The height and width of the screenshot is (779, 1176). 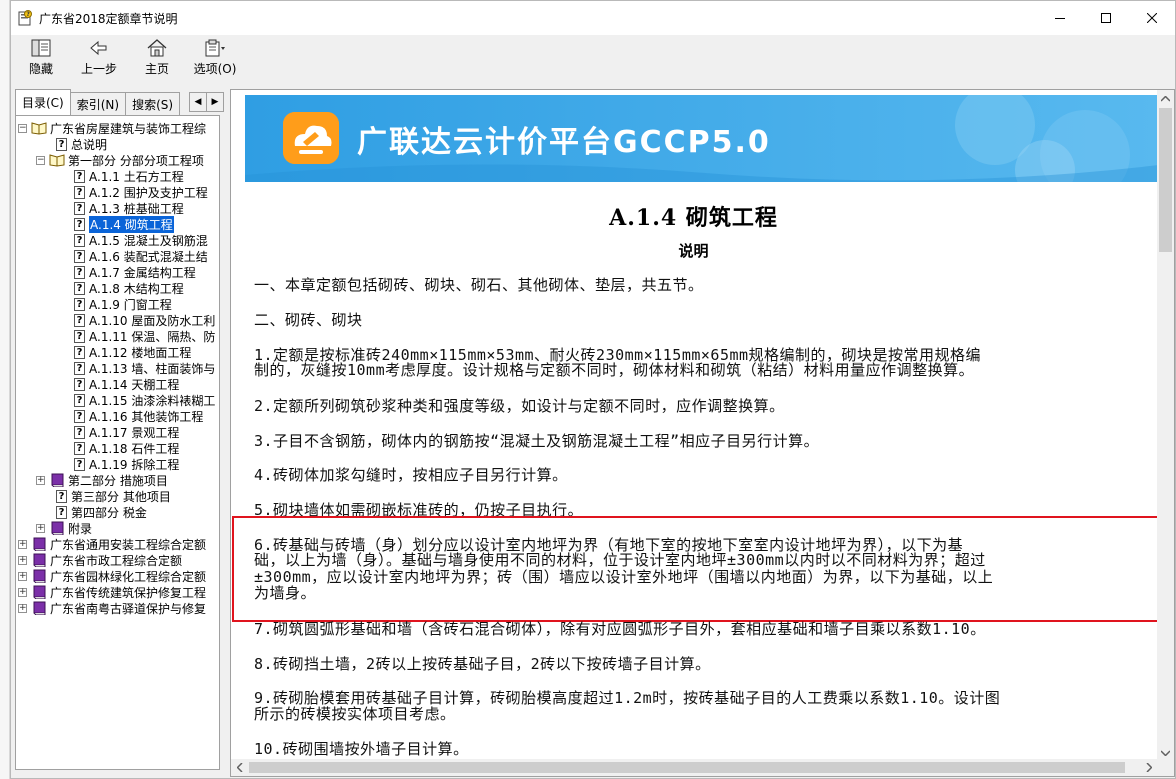 I want to click on tree-node-chapter: ? A.1.10 屋面及防水工利, so click(x=117, y=320).